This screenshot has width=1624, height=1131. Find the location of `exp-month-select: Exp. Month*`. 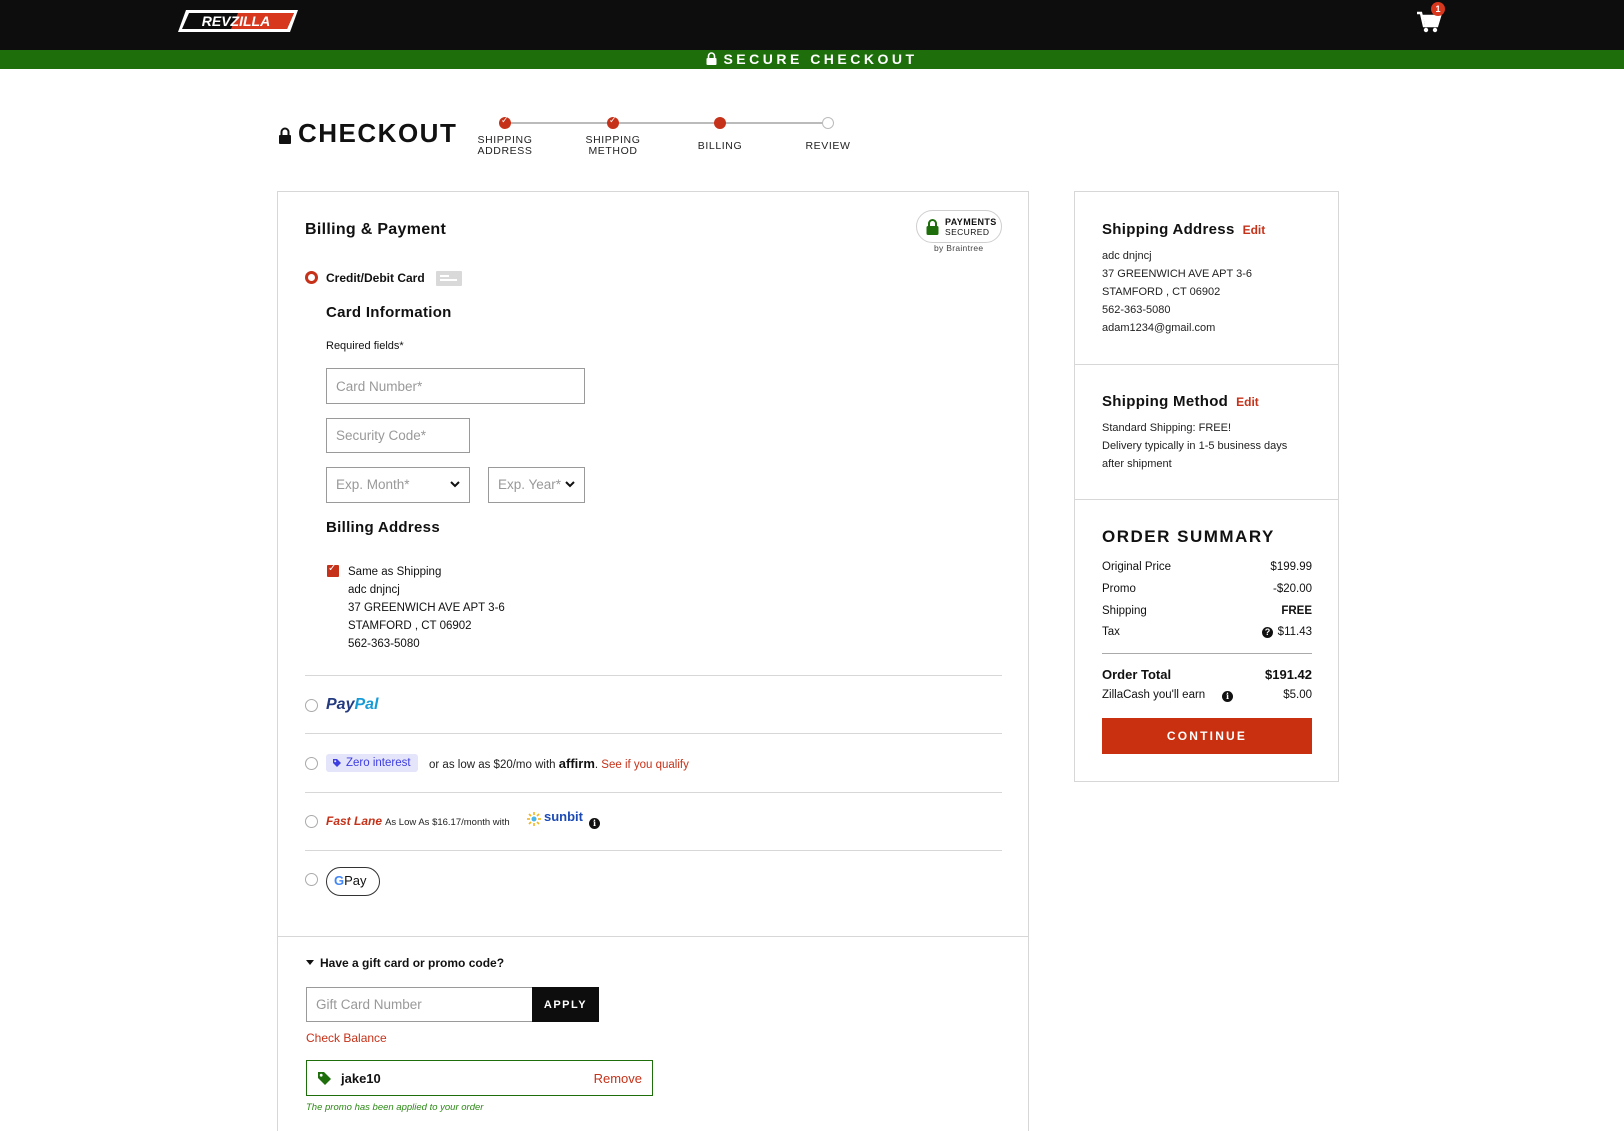

exp-month-select: Exp. Month* is located at coordinates (398, 485).